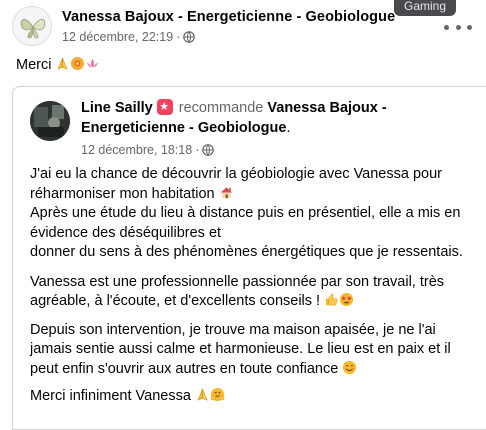 This screenshot has height=430, width=486. I want to click on reviewer-avatar, so click(50, 121).